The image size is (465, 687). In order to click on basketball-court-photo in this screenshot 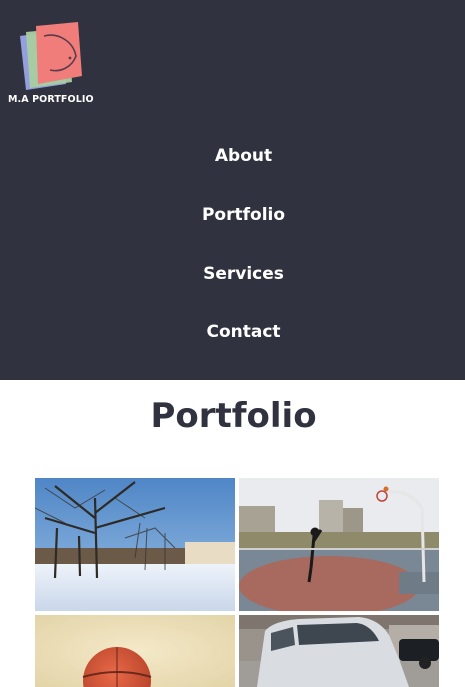, I will do `click(339, 544)`.